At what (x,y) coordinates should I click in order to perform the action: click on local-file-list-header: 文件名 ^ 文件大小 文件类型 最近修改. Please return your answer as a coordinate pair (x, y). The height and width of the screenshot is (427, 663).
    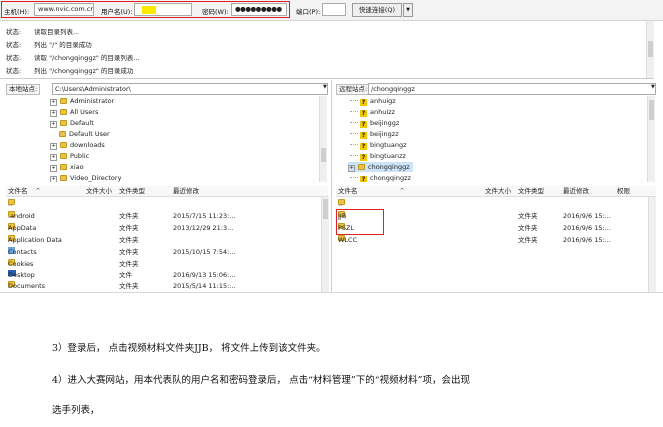
    Looking at the image, I should click on (167, 191).